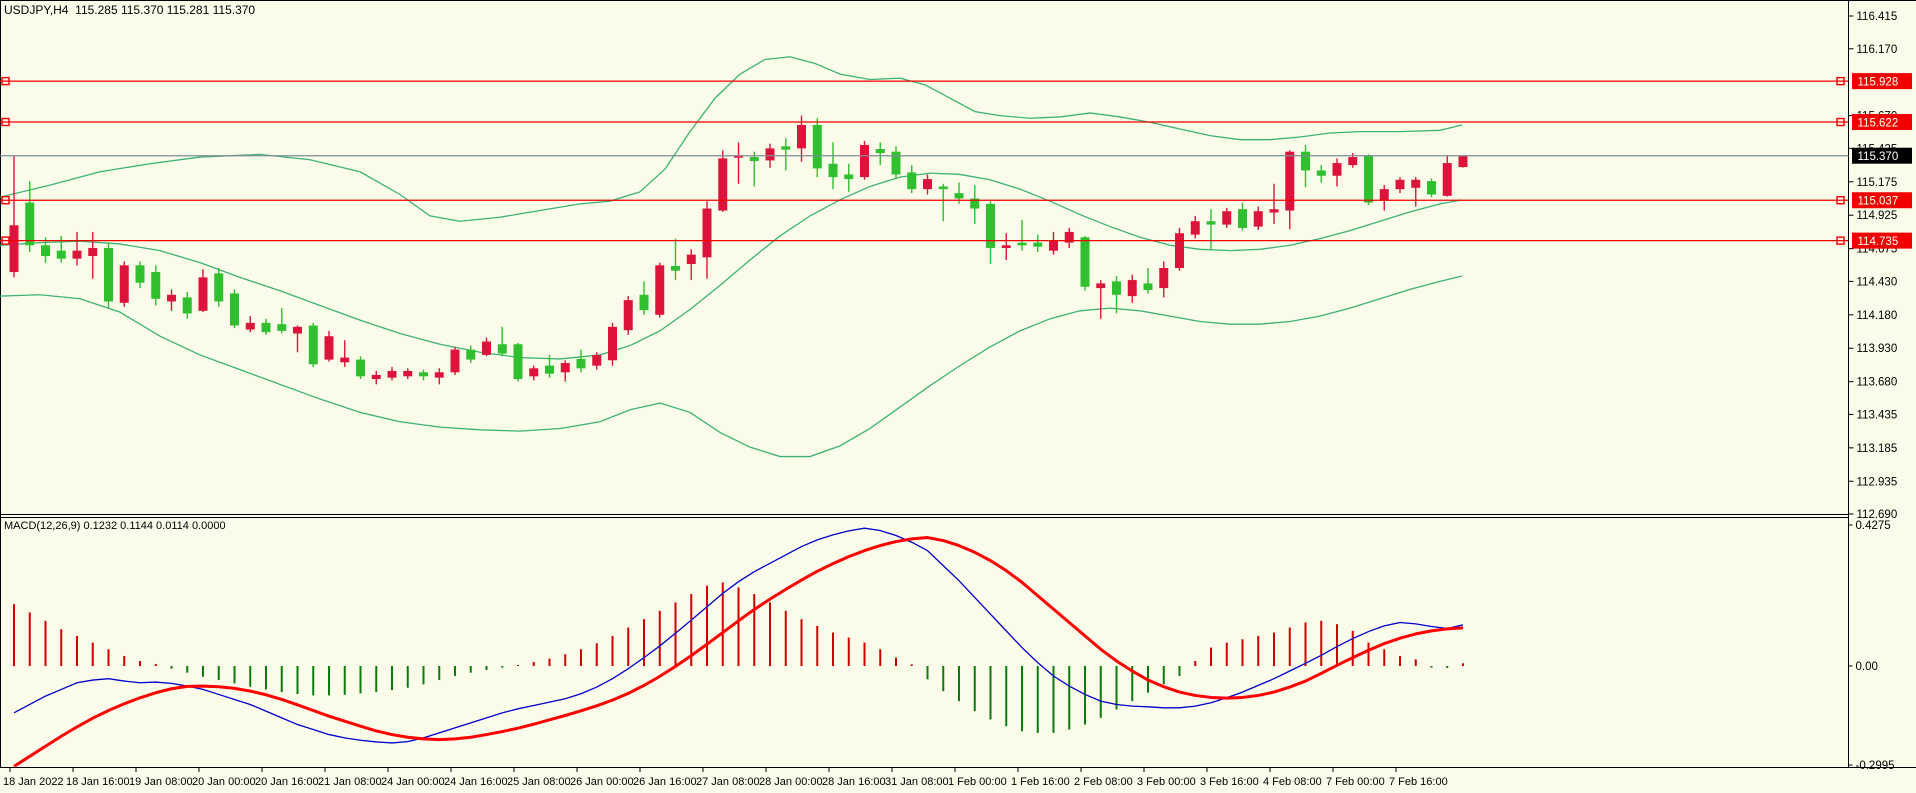 The height and width of the screenshot is (793, 1916). What do you see at coordinates (854, 782) in the screenshot?
I see `time-tick-label: 28 Jan 16:00` at bounding box center [854, 782].